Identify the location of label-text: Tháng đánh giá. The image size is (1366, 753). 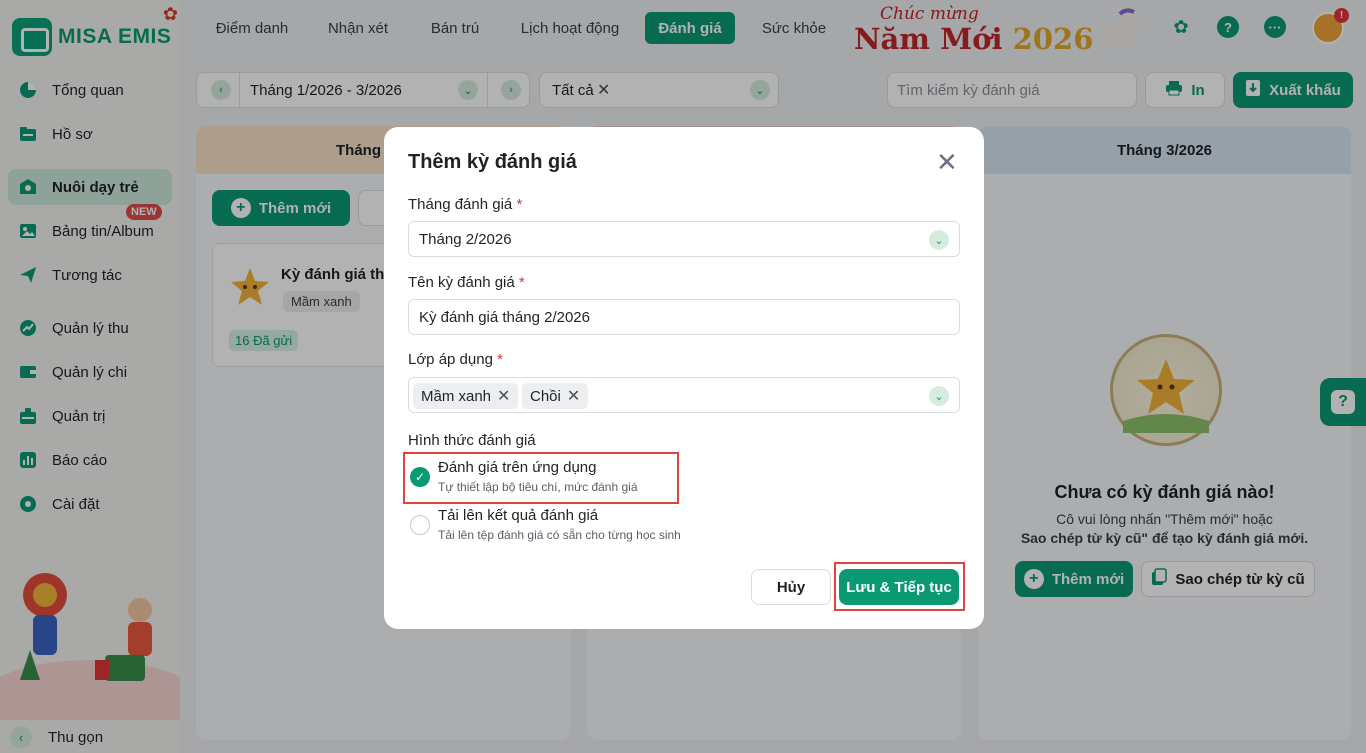
(460, 204).